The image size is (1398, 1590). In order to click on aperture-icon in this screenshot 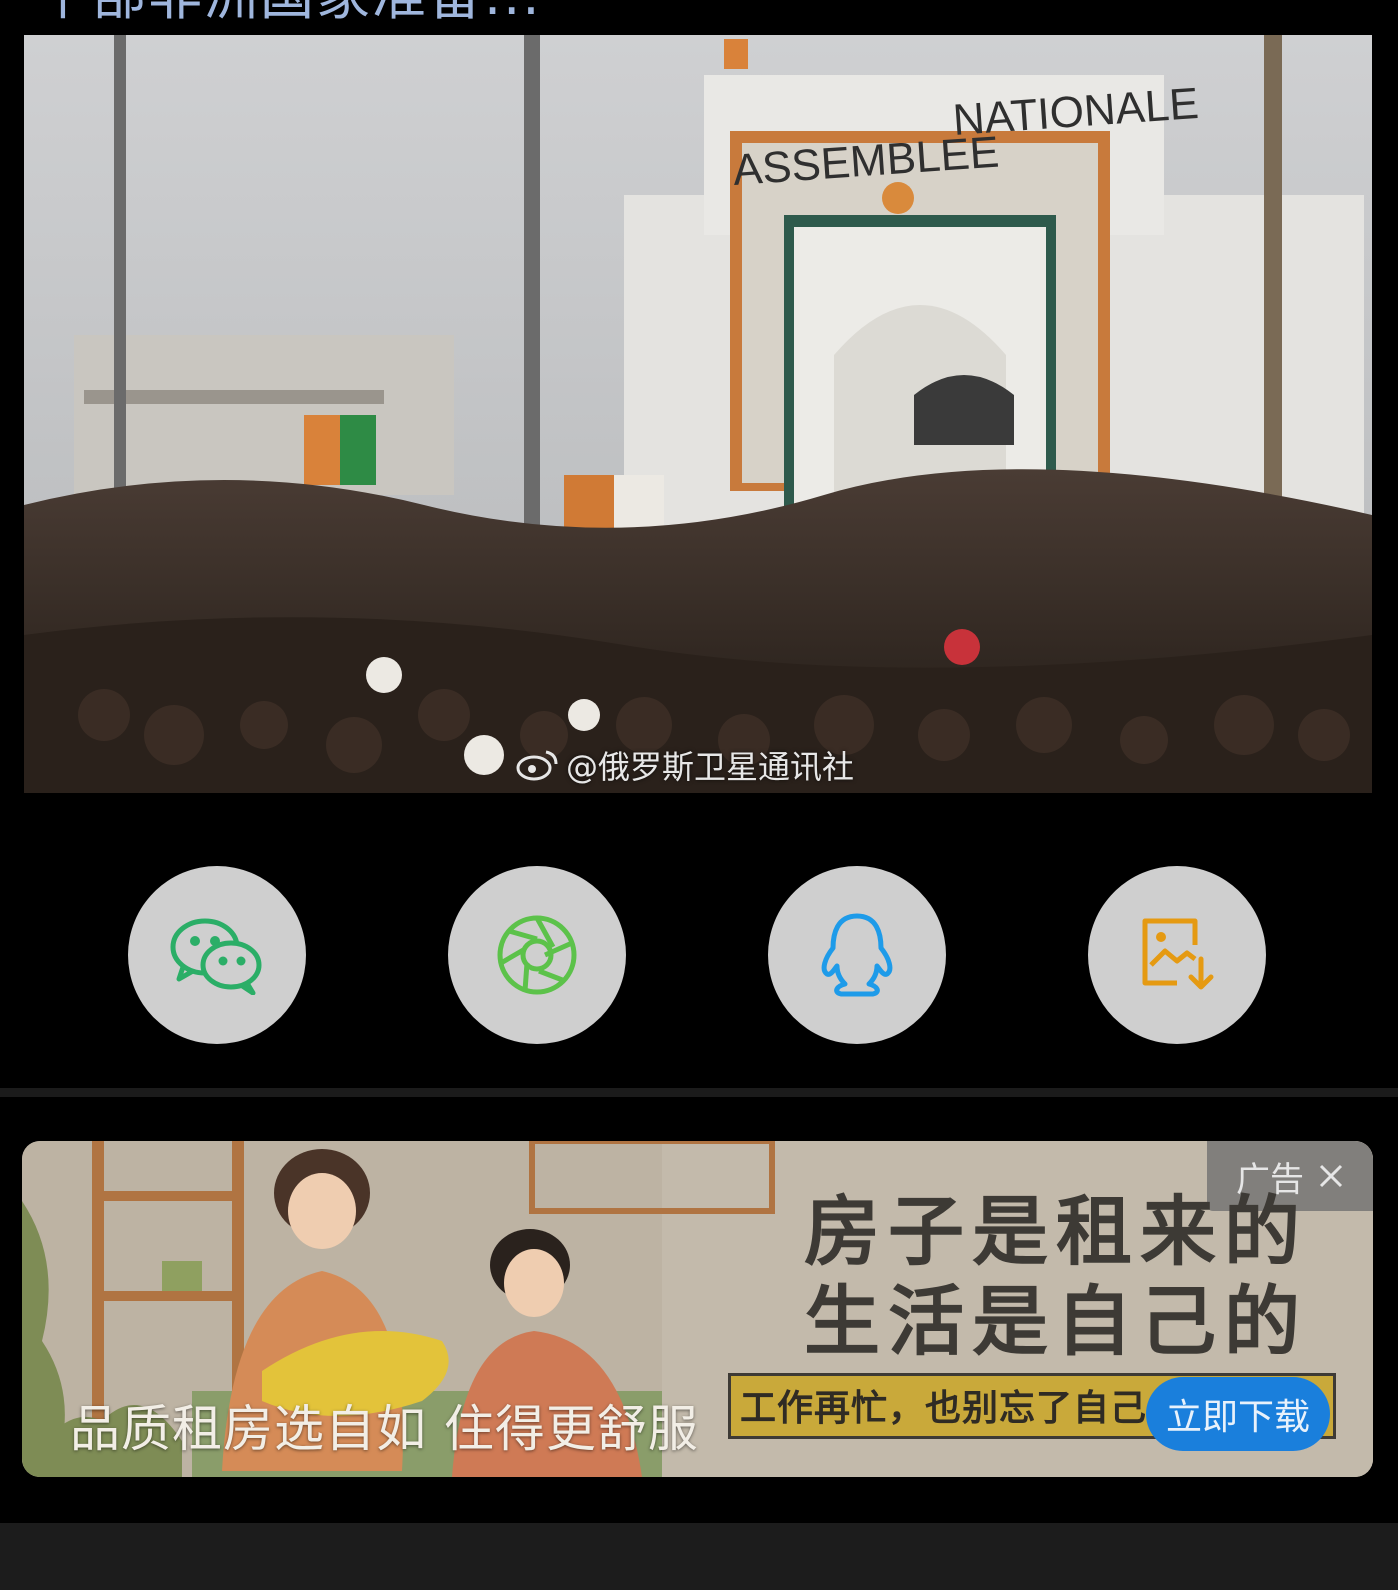, I will do `click(537, 955)`.